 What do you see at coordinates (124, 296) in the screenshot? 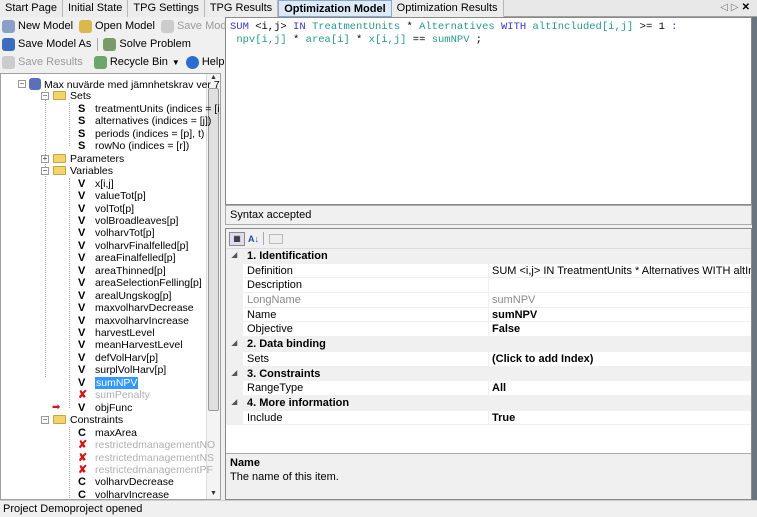
I see `tree-item-variable: VarealUngskog[p]` at bounding box center [124, 296].